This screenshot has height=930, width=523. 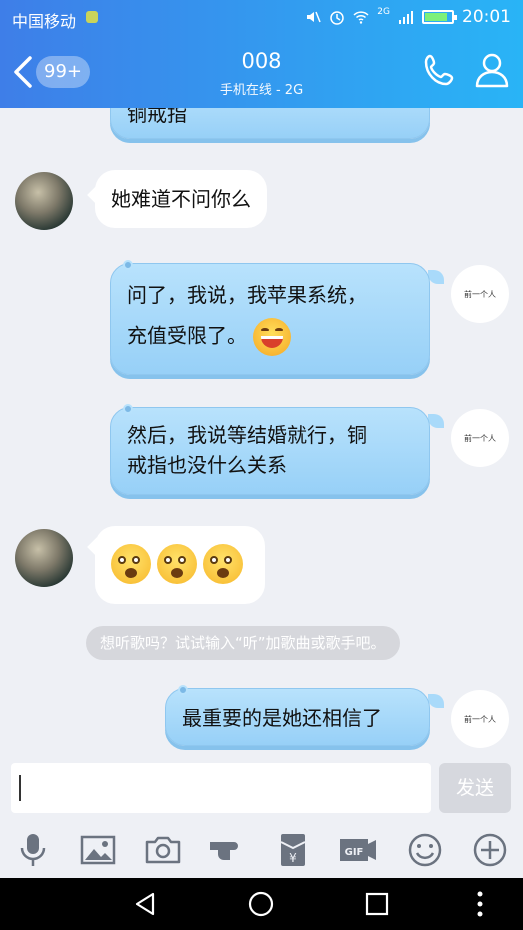 I want to click on message-text: 铜戒指, so click(x=157, y=117).